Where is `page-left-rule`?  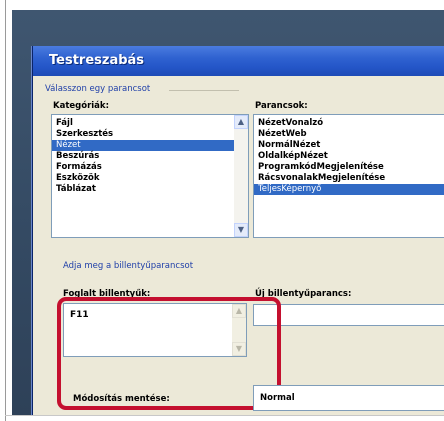
page-left-rule is located at coordinates (5, 210).